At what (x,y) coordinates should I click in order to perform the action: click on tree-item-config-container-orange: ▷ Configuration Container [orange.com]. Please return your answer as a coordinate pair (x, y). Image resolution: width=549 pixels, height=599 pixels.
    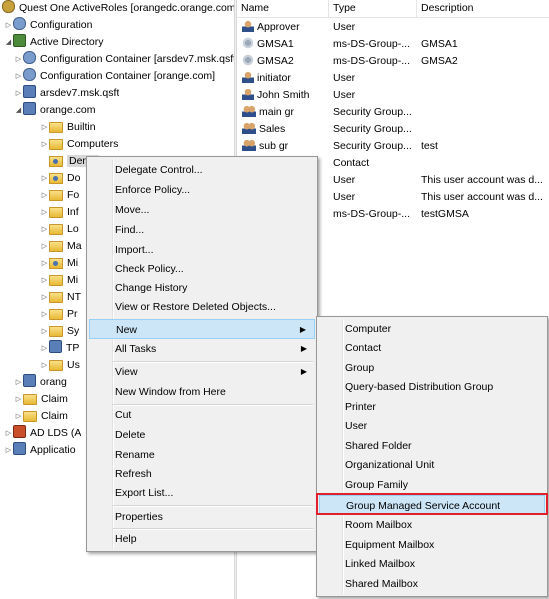
    Looking at the image, I should click on (124, 76).